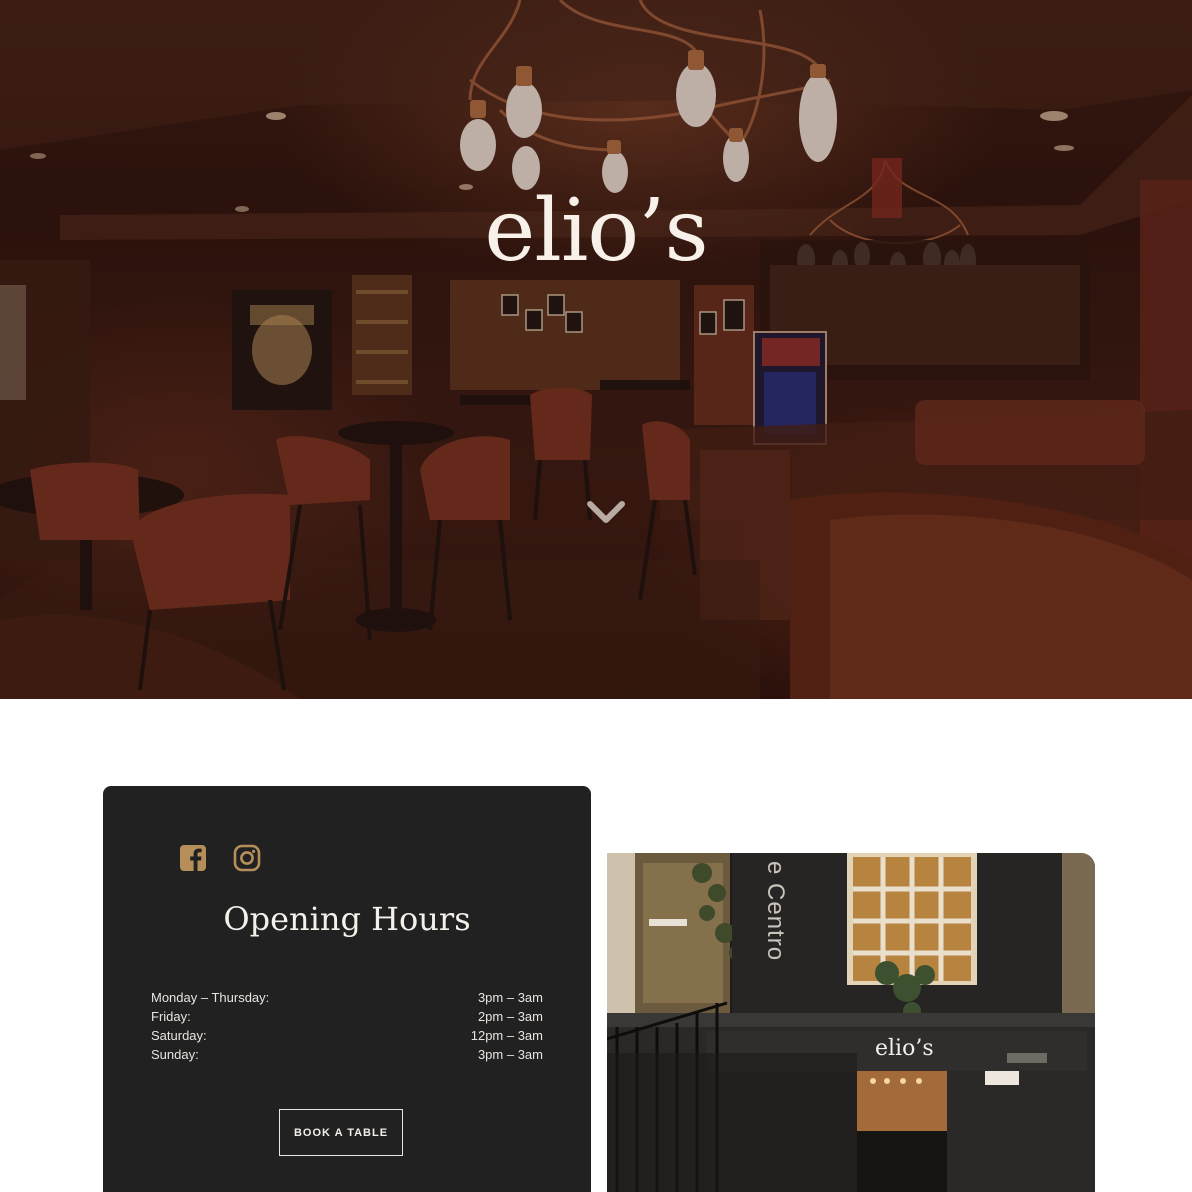 The width and height of the screenshot is (1192, 1192). What do you see at coordinates (171, 1016) in the screenshot?
I see `hours-day: Friday:` at bounding box center [171, 1016].